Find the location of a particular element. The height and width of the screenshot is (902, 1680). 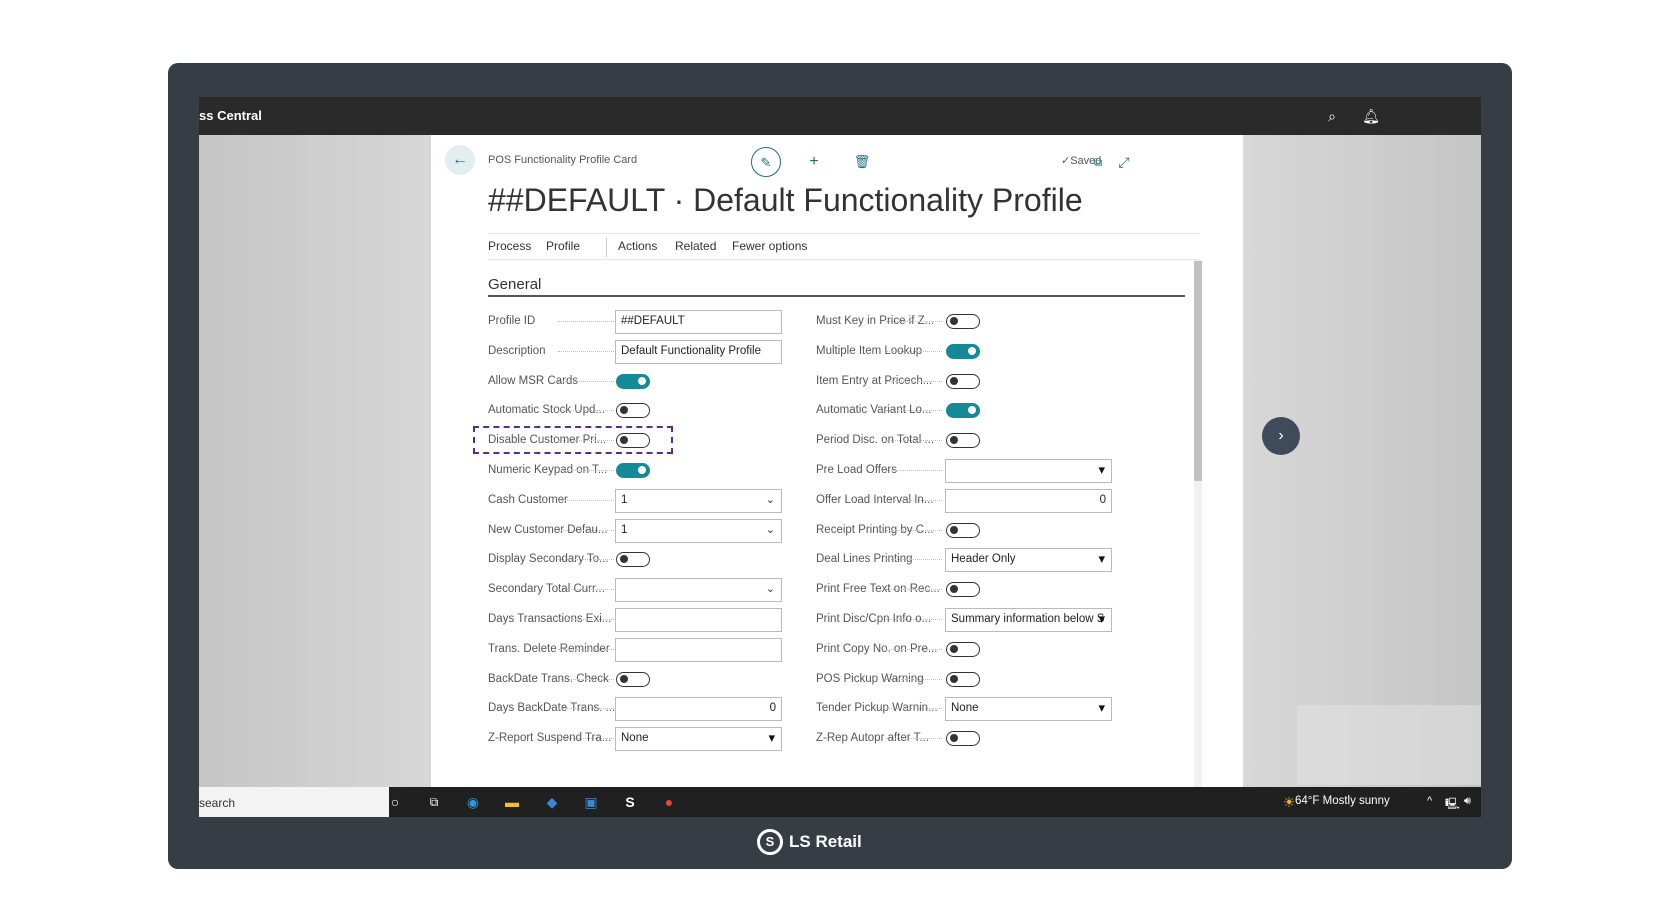

field-value: Summary information below S is located at coordinates (1028, 619).